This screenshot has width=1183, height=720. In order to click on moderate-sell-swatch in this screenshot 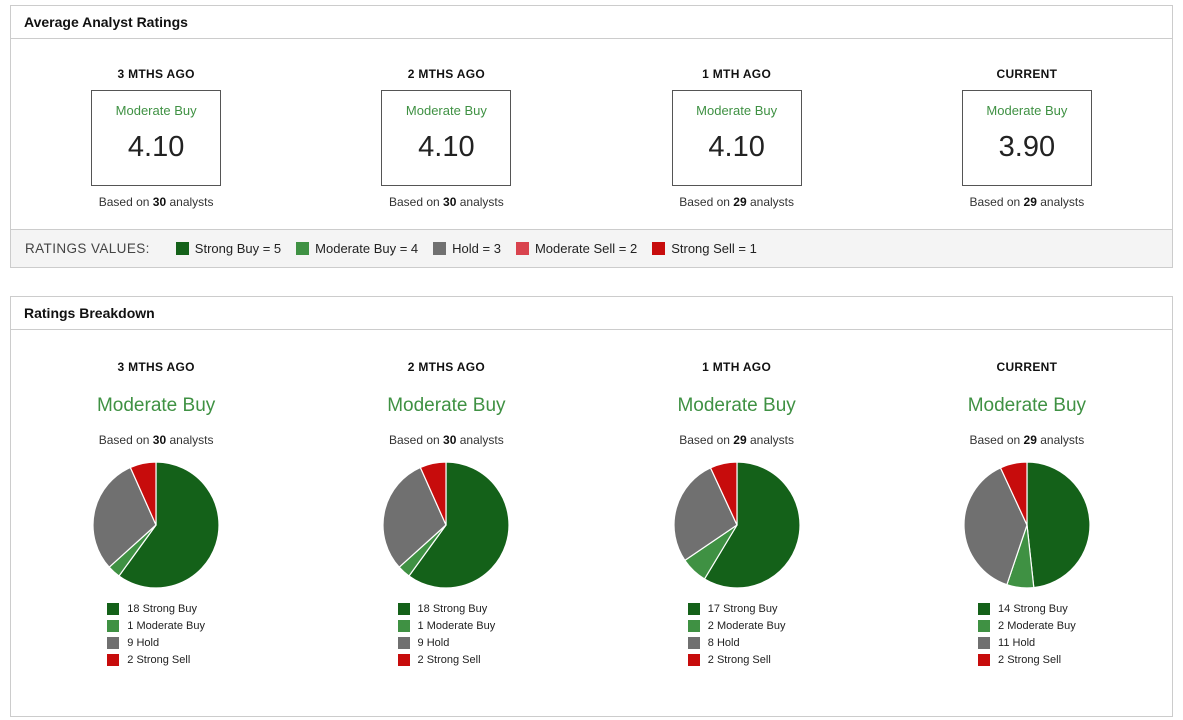, I will do `click(522, 248)`.